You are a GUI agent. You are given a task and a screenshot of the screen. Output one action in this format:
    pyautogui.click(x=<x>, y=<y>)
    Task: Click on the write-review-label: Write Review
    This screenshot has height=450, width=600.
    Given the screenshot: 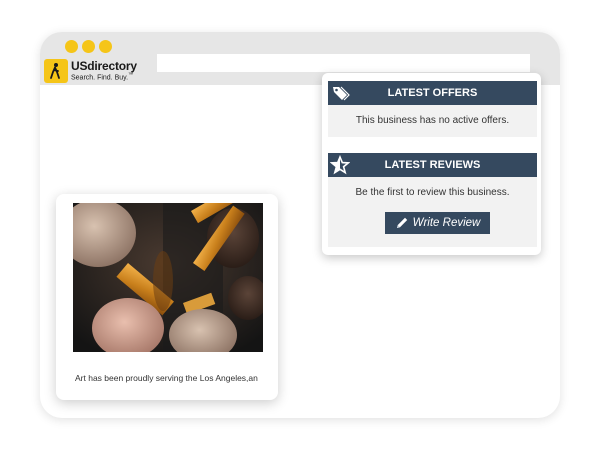 What is the action you would take?
    pyautogui.click(x=446, y=223)
    